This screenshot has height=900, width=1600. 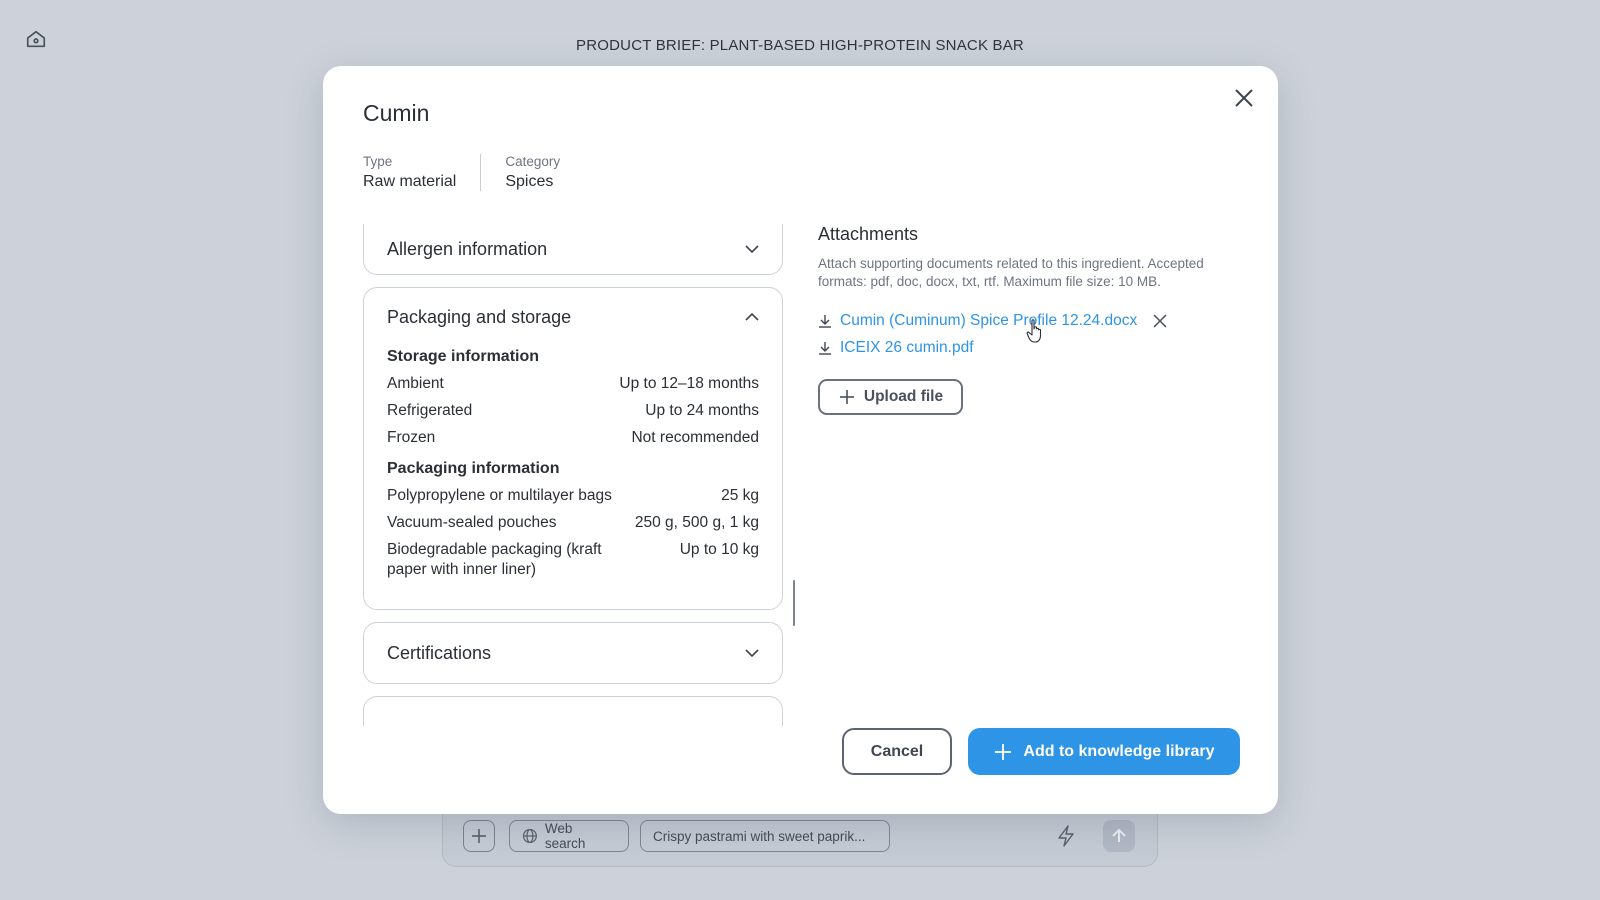 I want to click on packaging-value: 250 g, 500 g, 1 kg, so click(x=696, y=522).